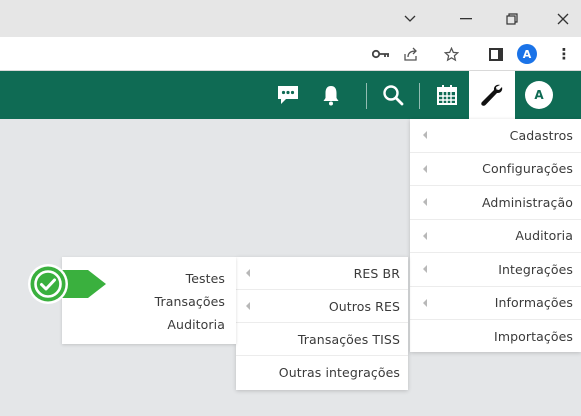 Image resolution: width=581 pixels, height=416 pixels. I want to click on window-title-bar, so click(290, 18).